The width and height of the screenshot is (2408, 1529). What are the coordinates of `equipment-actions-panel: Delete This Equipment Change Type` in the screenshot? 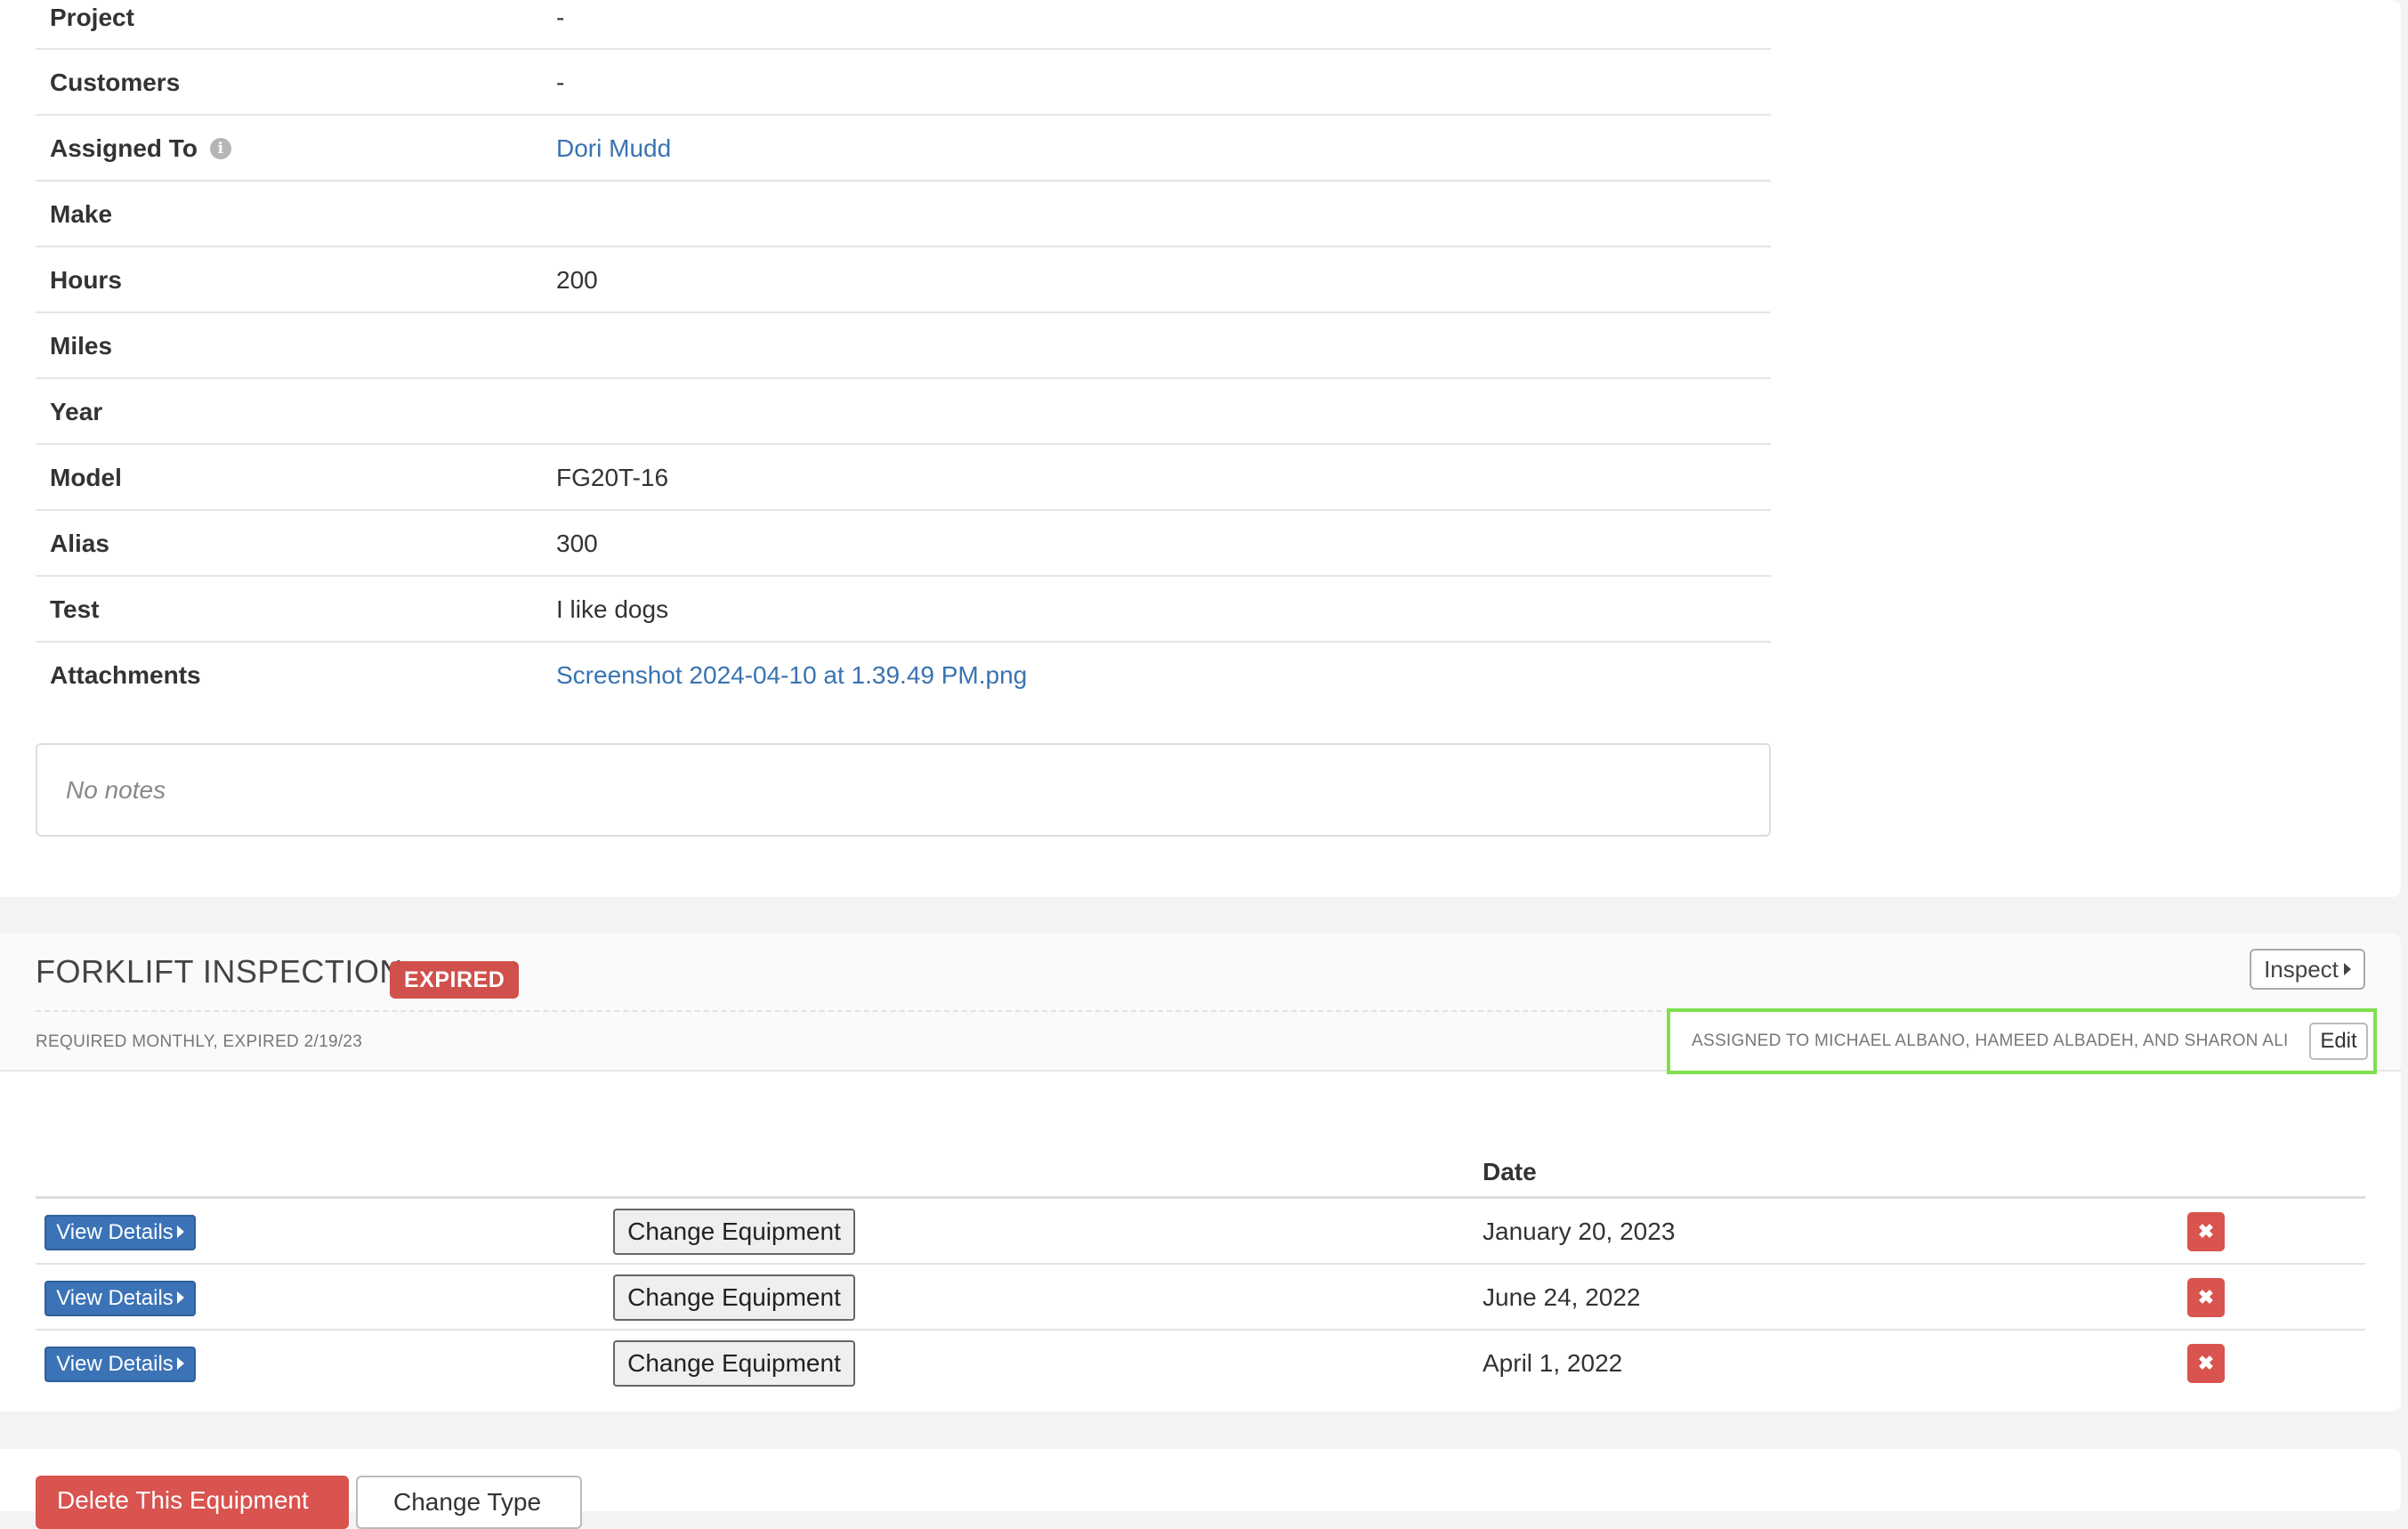 It's located at (1201, 1489).